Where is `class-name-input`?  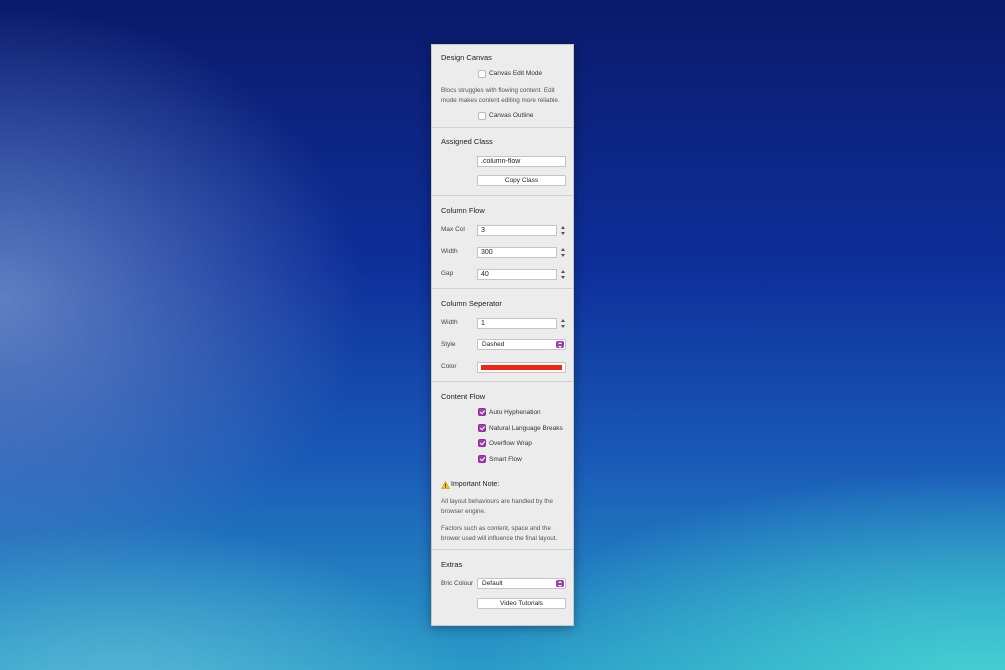
class-name-input is located at coordinates (521, 161).